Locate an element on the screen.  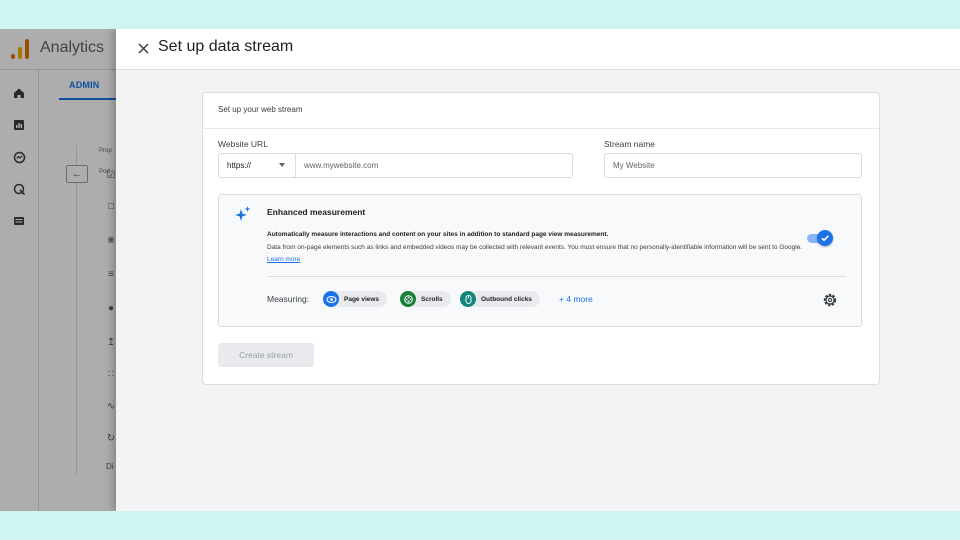
card-header: Set up your web stream is located at coordinates (541, 111).